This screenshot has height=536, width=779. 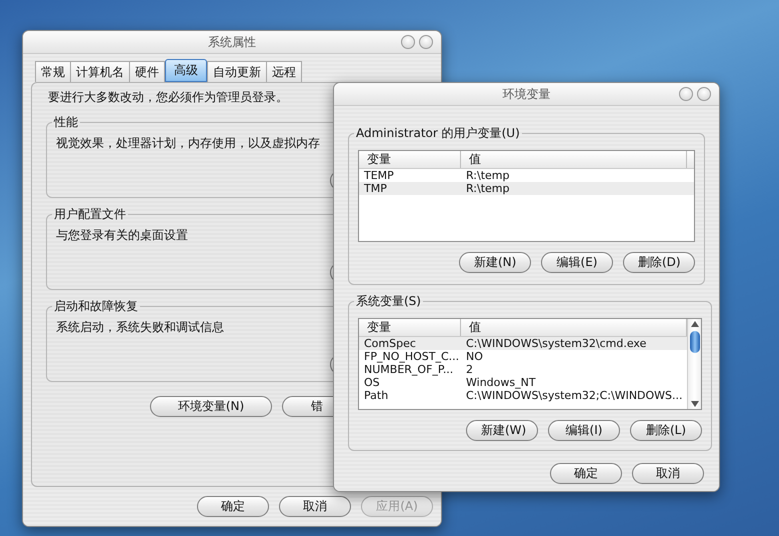 What do you see at coordinates (526, 94) in the screenshot?
I see `window-title: 环境变量` at bounding box center [526, 94].